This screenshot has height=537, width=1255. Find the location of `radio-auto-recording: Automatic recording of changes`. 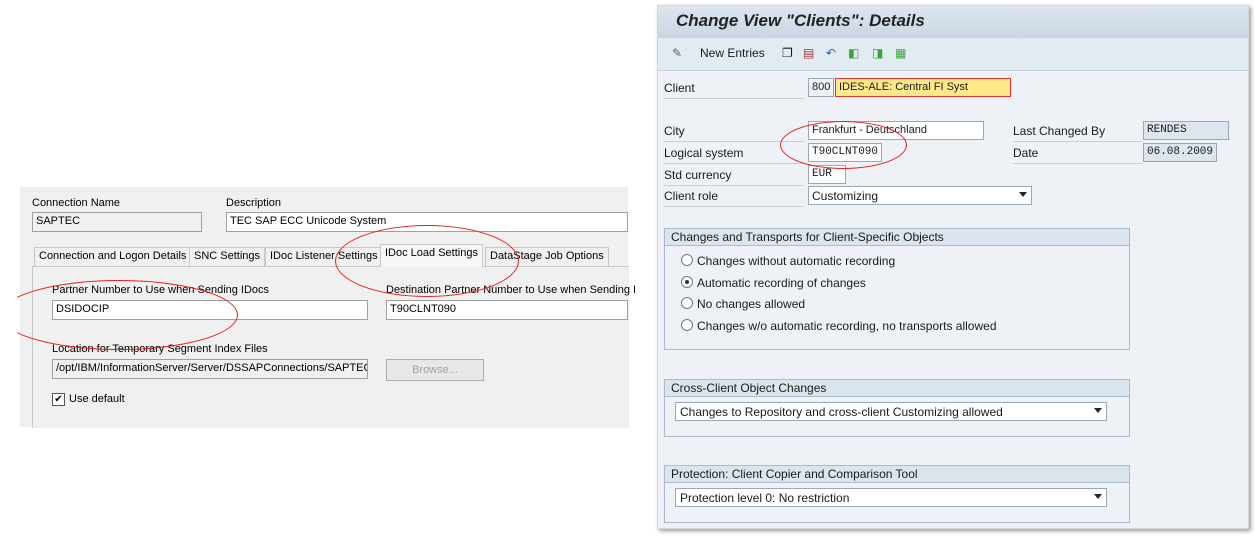

radio-auto-recording: Automatic recording of changes is located at coordinates (773, 283).